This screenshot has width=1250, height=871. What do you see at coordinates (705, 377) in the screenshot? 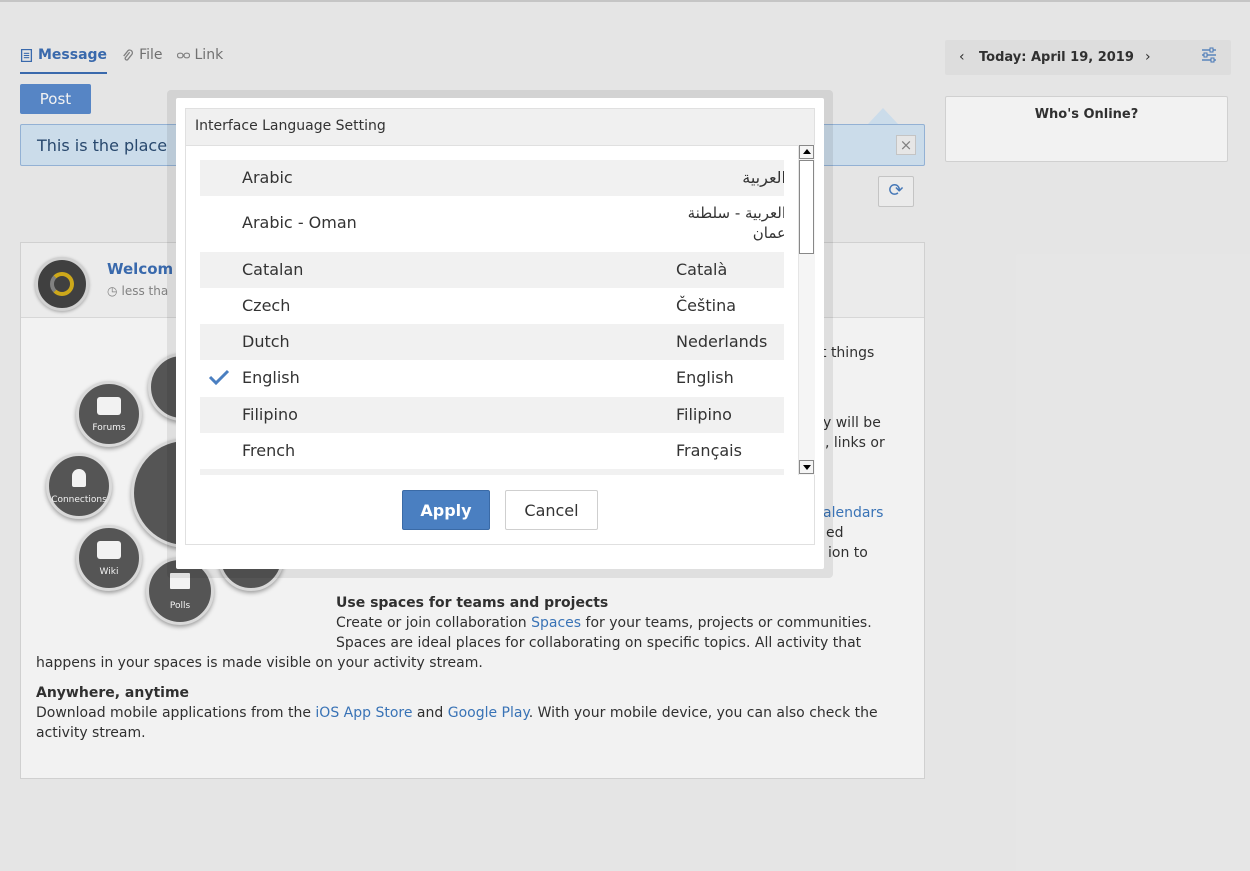
I see `language-native-name: English` at bounding box center [705, 377].